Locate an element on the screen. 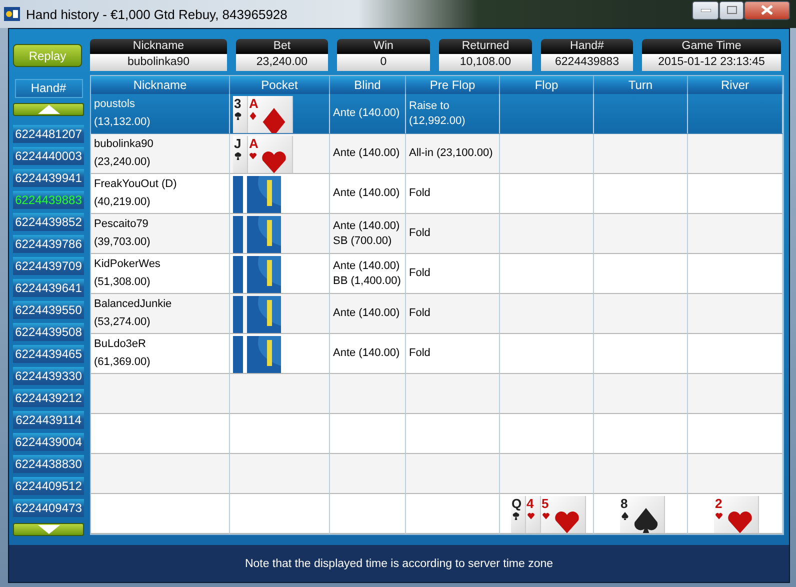  minimize-button is located at coordinates (705, 10).